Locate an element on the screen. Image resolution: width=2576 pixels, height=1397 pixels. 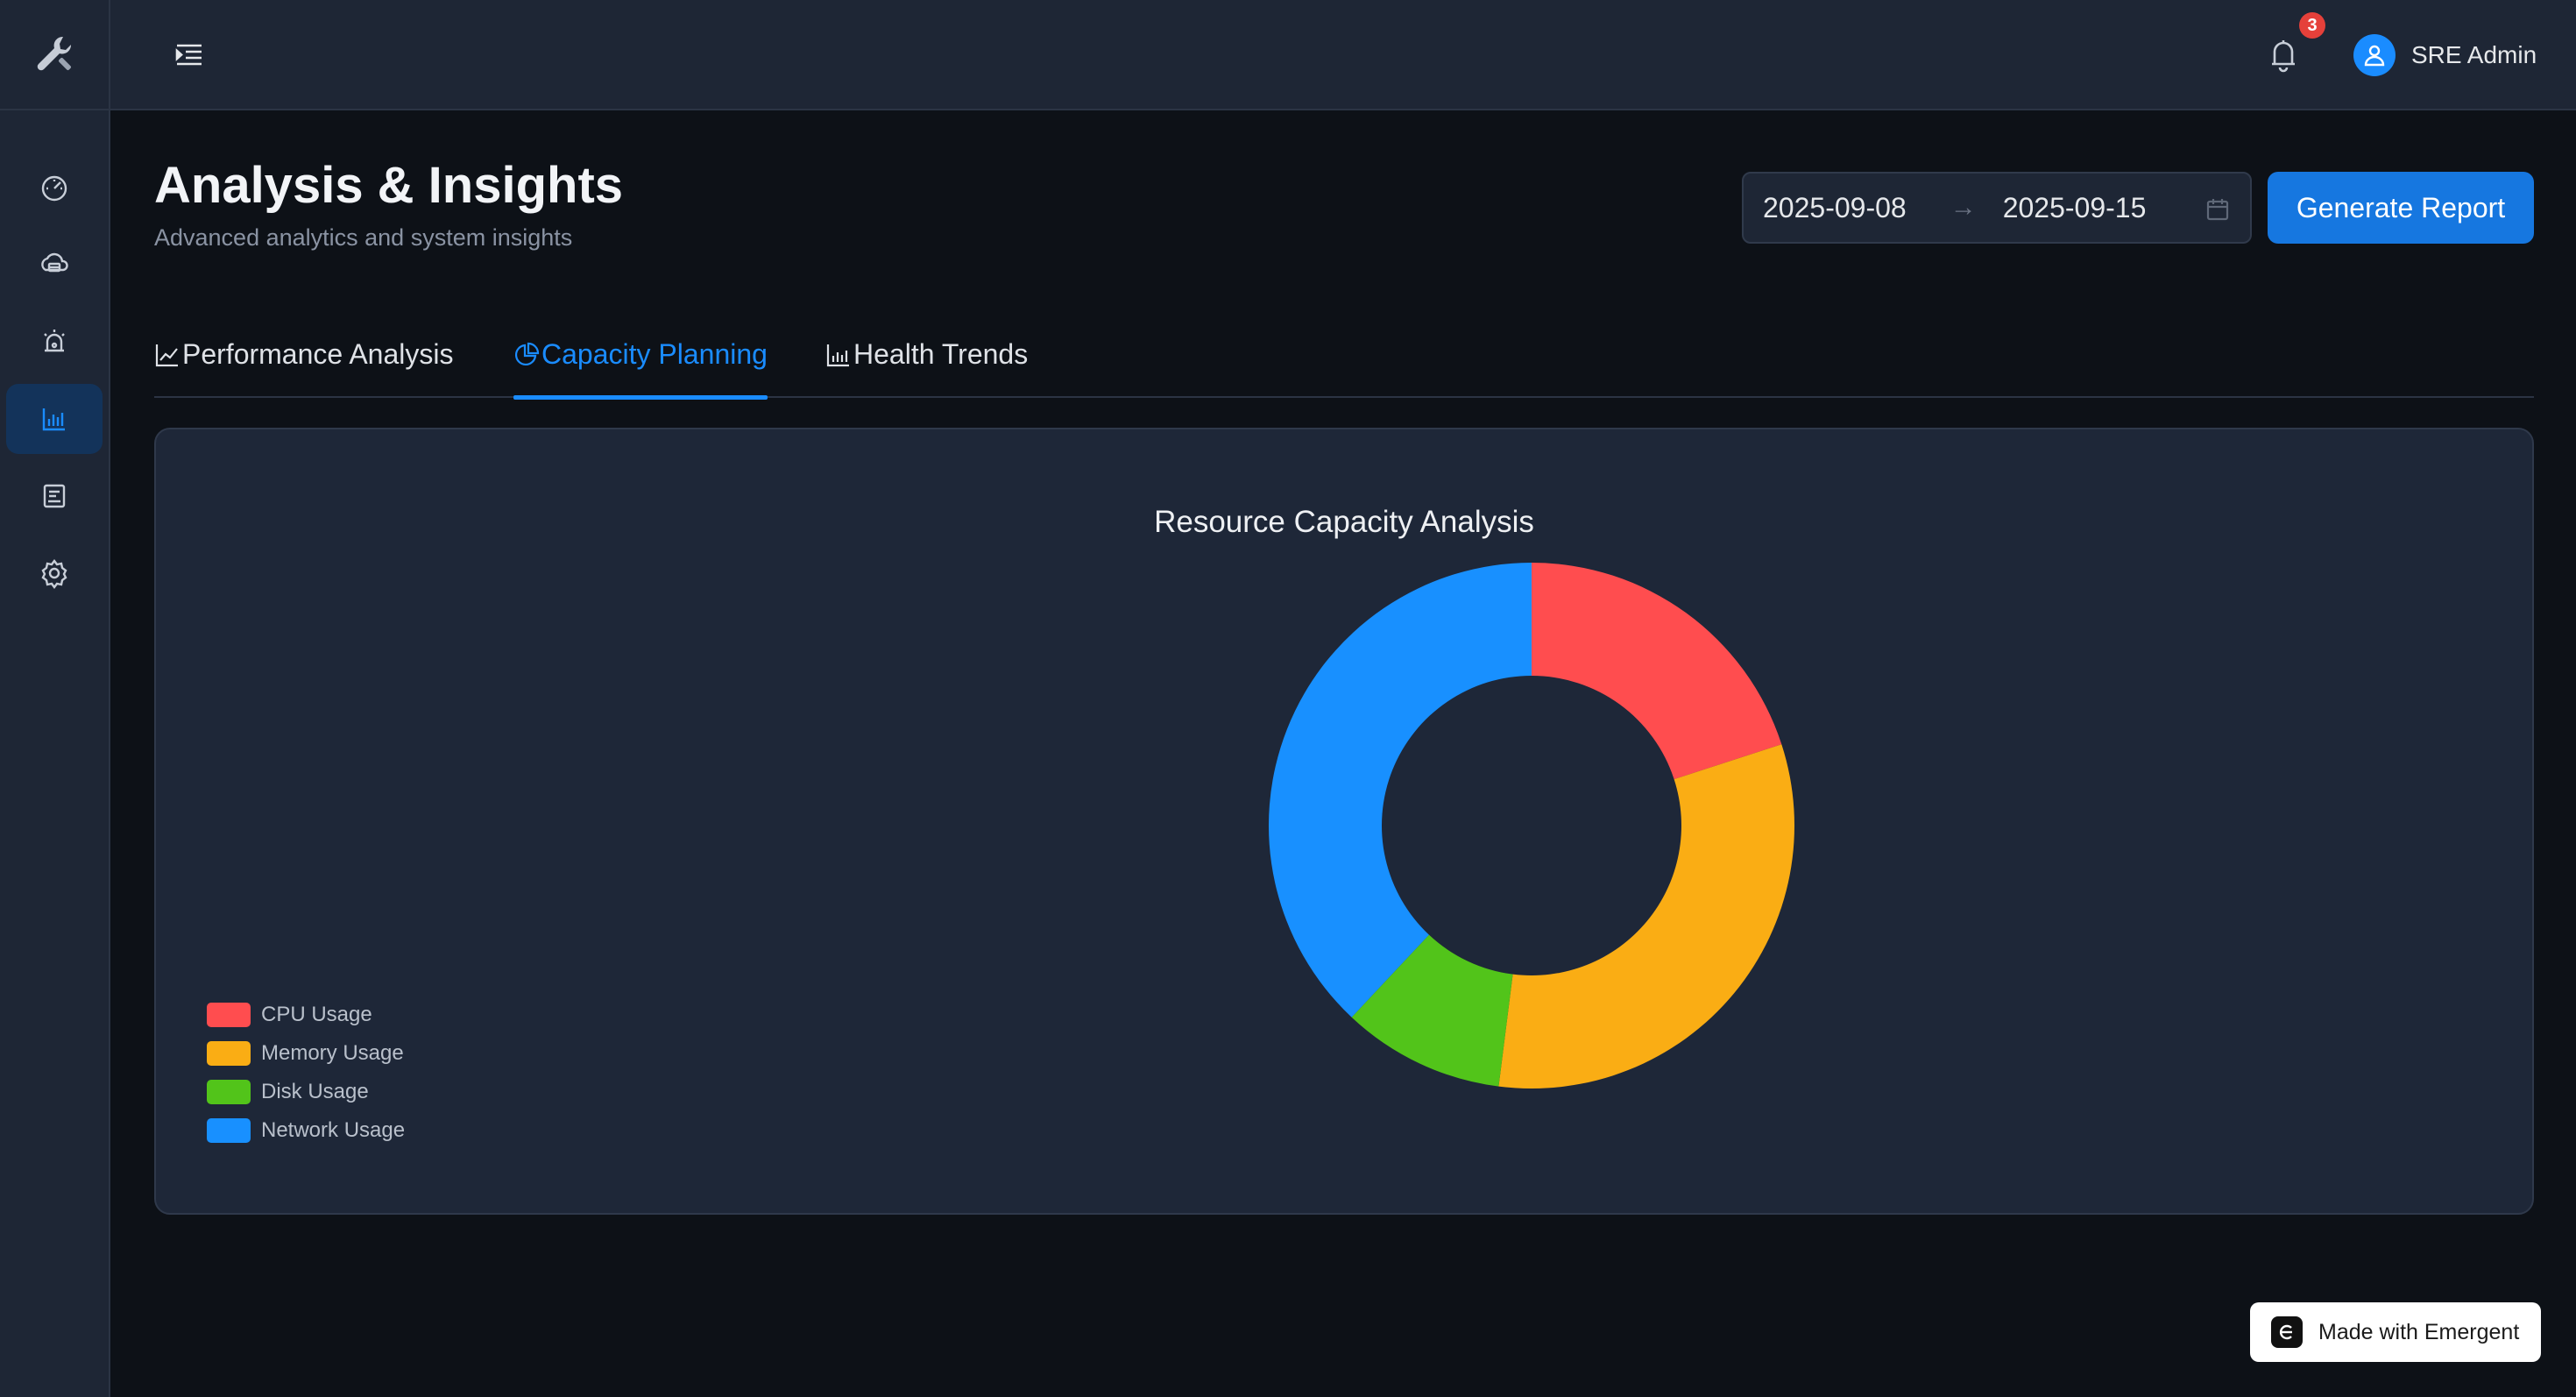
cloud-services-icon is located at coordinates (54, 262).